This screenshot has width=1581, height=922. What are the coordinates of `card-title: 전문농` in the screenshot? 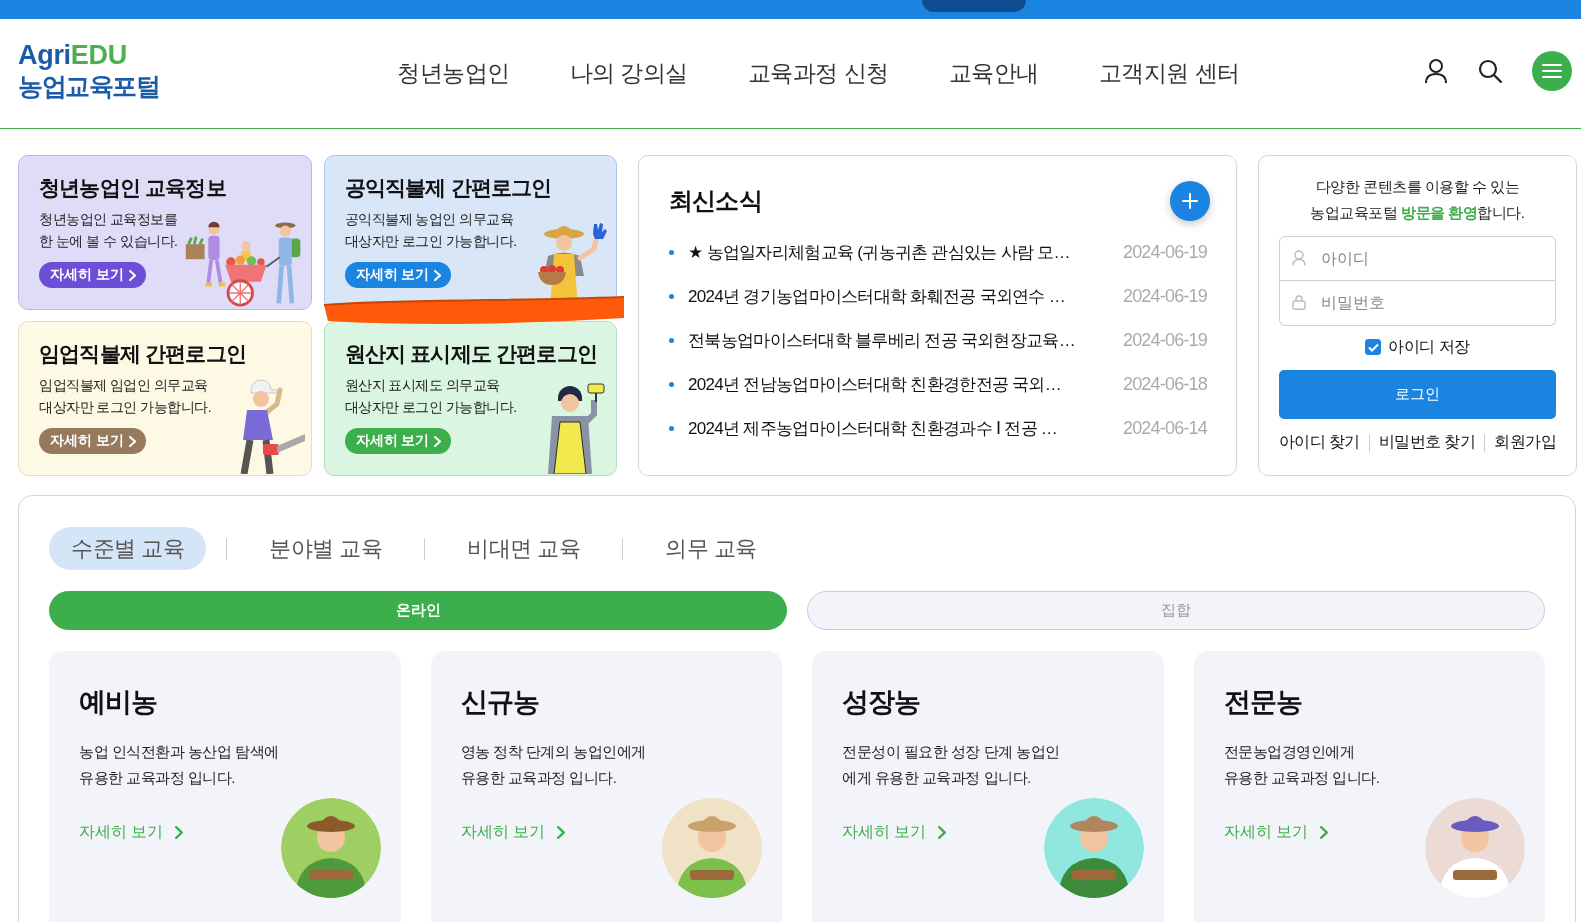 It's located at (1262, 702).